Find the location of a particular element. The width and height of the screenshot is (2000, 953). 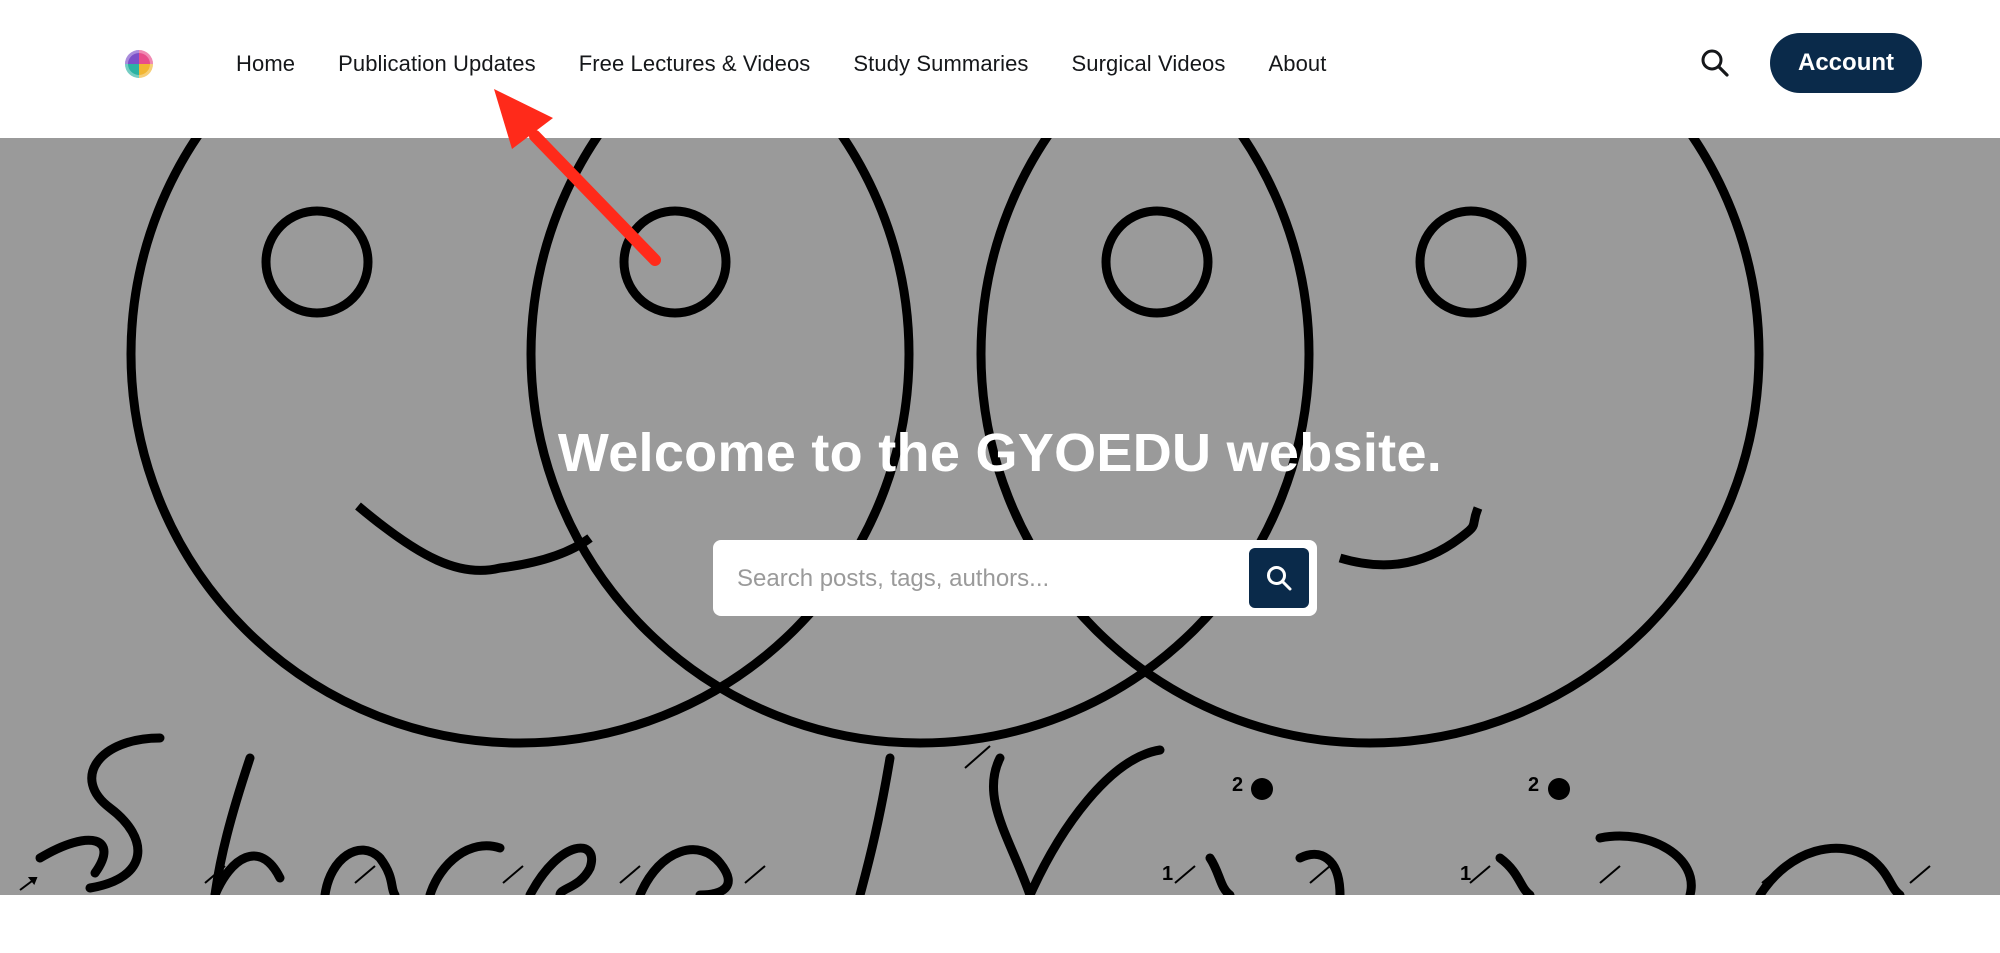

hero-title: Welcome to the GYOEDU website. is located at coordinates (1000, 453).